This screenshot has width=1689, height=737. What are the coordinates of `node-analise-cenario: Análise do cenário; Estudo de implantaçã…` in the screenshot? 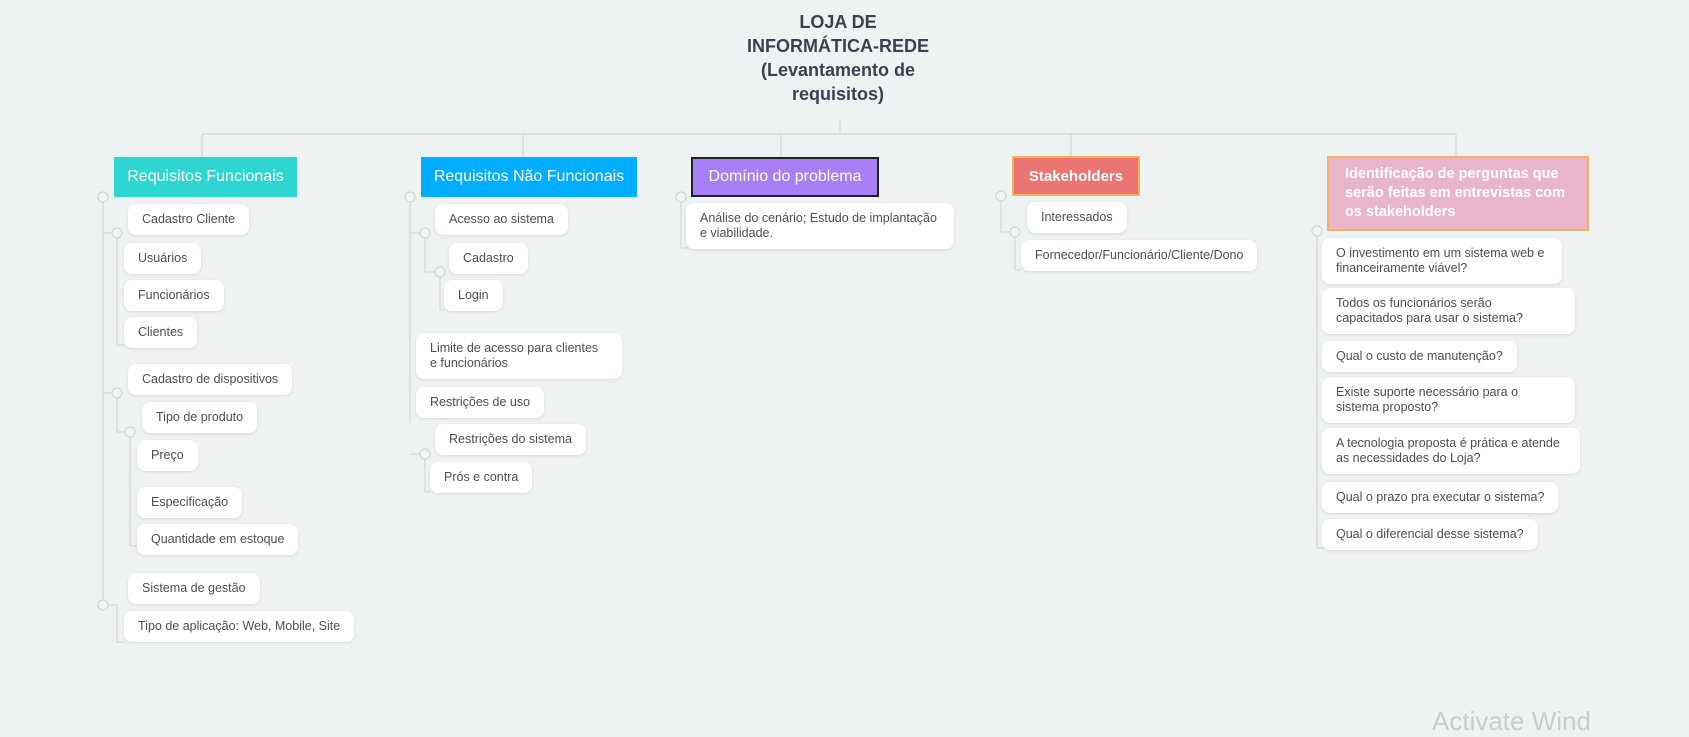 It's located at (820, 226).